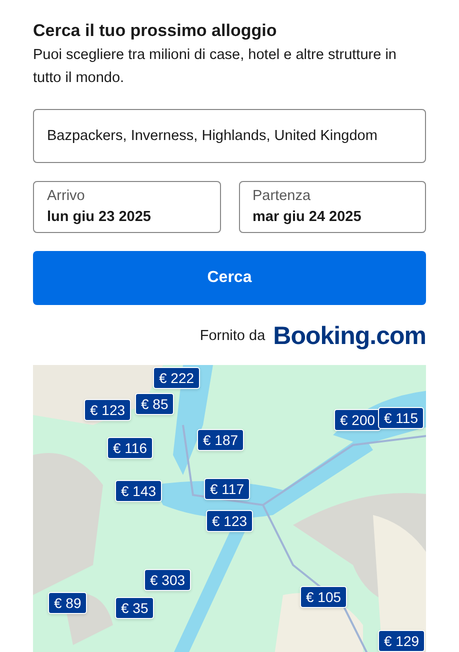  I want to click on price-marker: € 35, so click(134, 608).